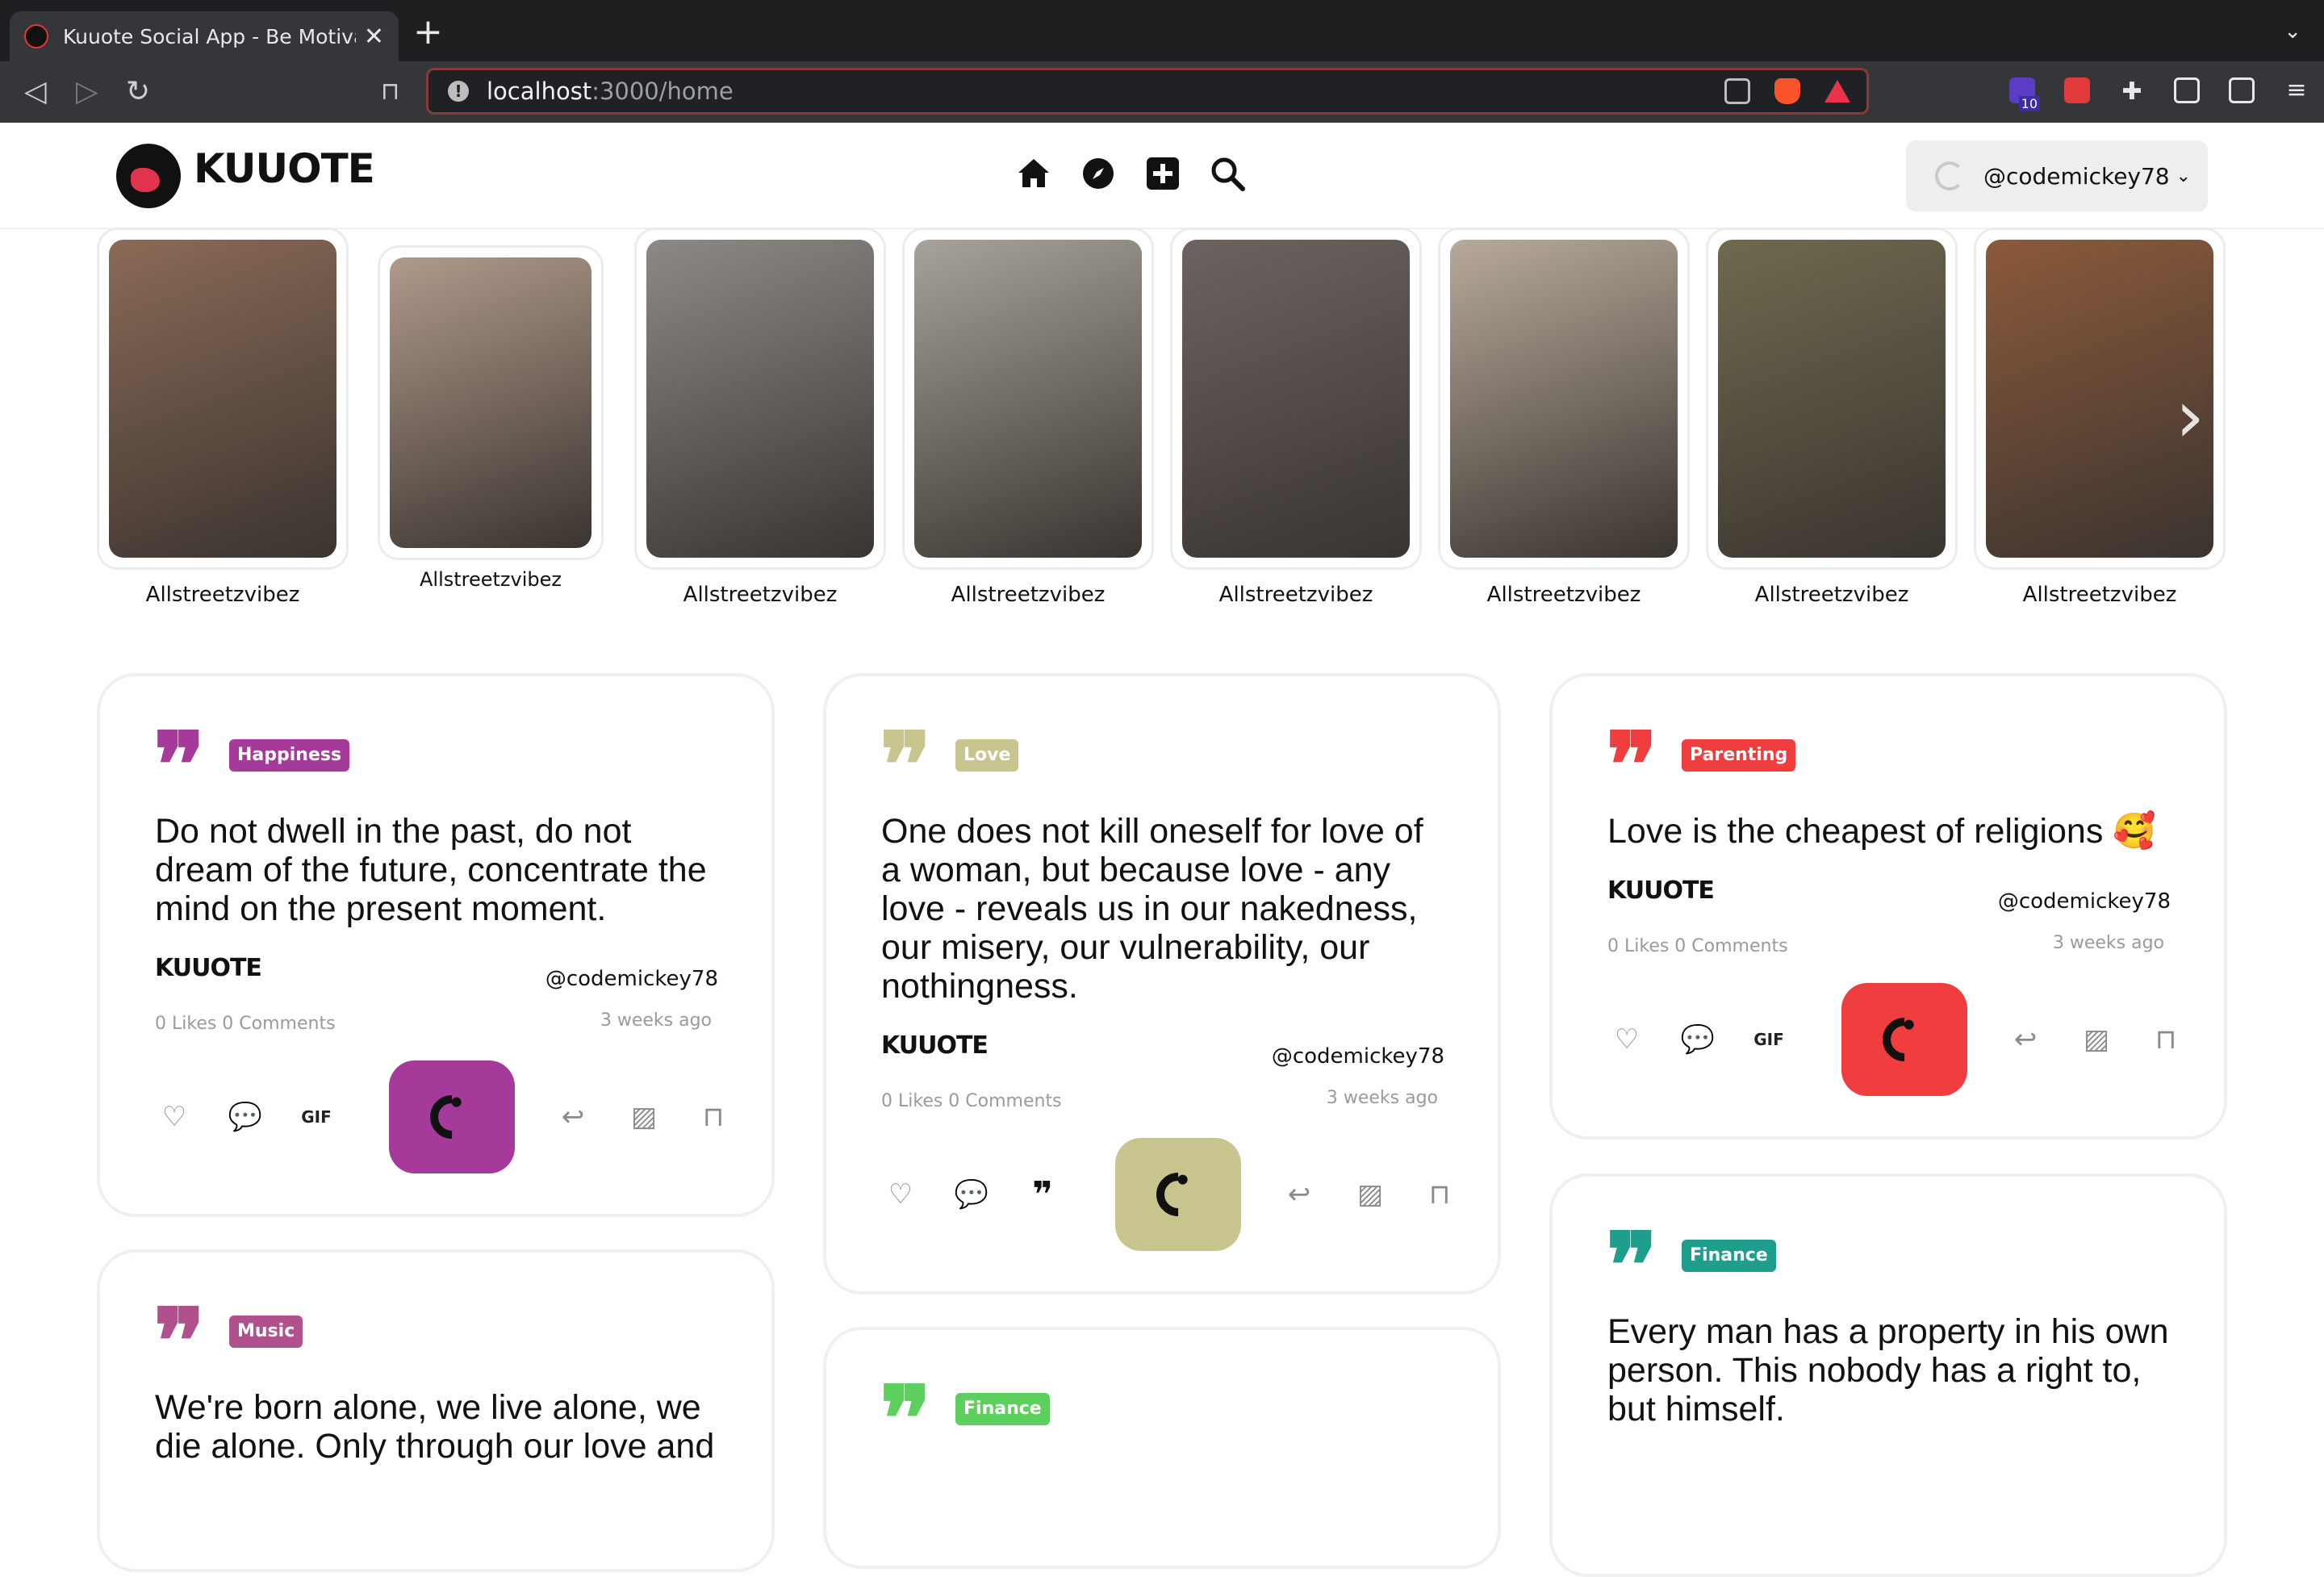 This screenshot has width=2324, height=1577. I want to click on kuuote-logo-icon, so click(148, 176).